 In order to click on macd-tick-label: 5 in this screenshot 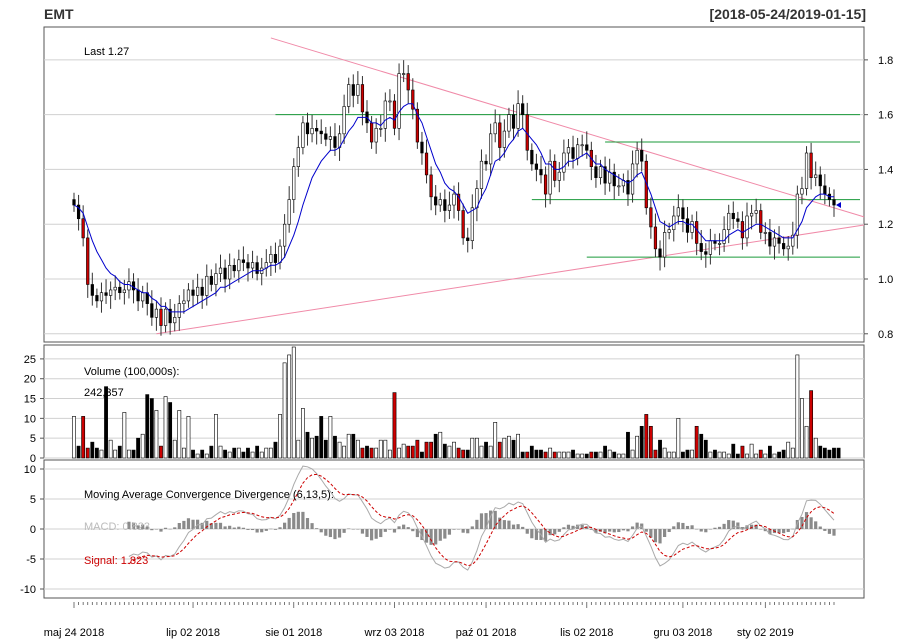, I will do `click(33, 500)`.